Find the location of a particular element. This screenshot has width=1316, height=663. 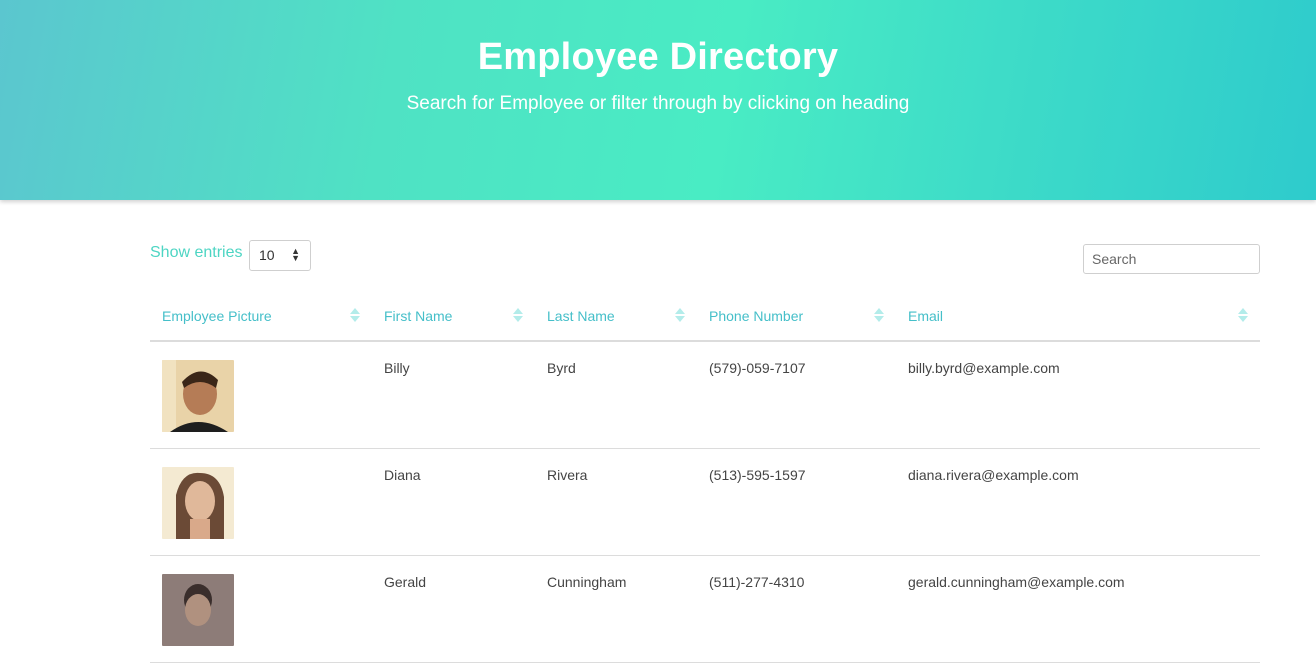

column-header-label: Email is located at coordinates (926, 315).